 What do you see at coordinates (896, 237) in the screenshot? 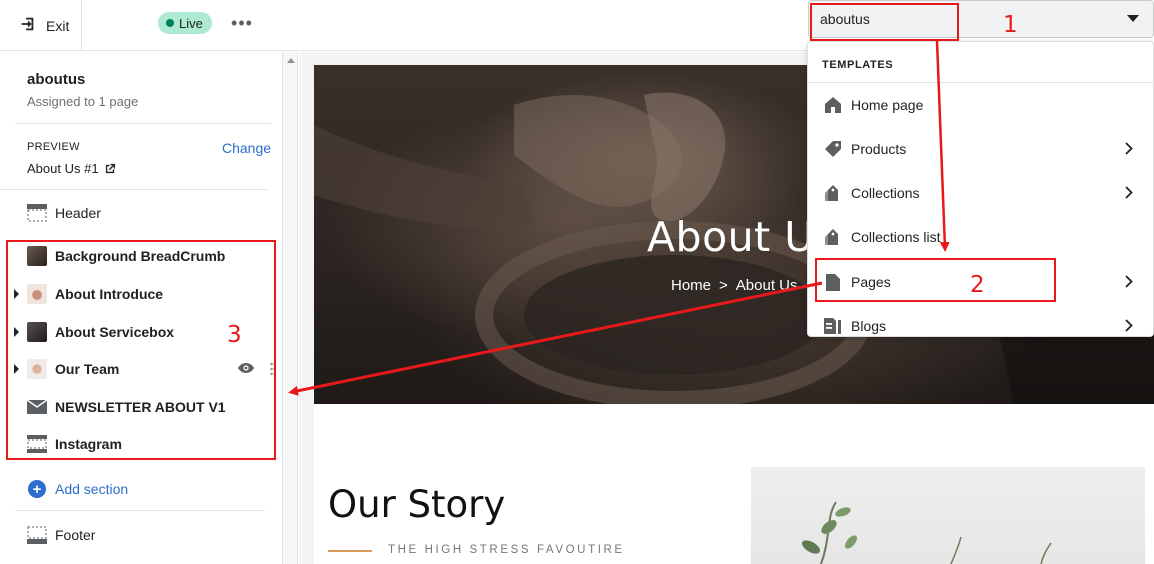
I see `menu-item-label: Collections list` at bounding box center [896, 237].